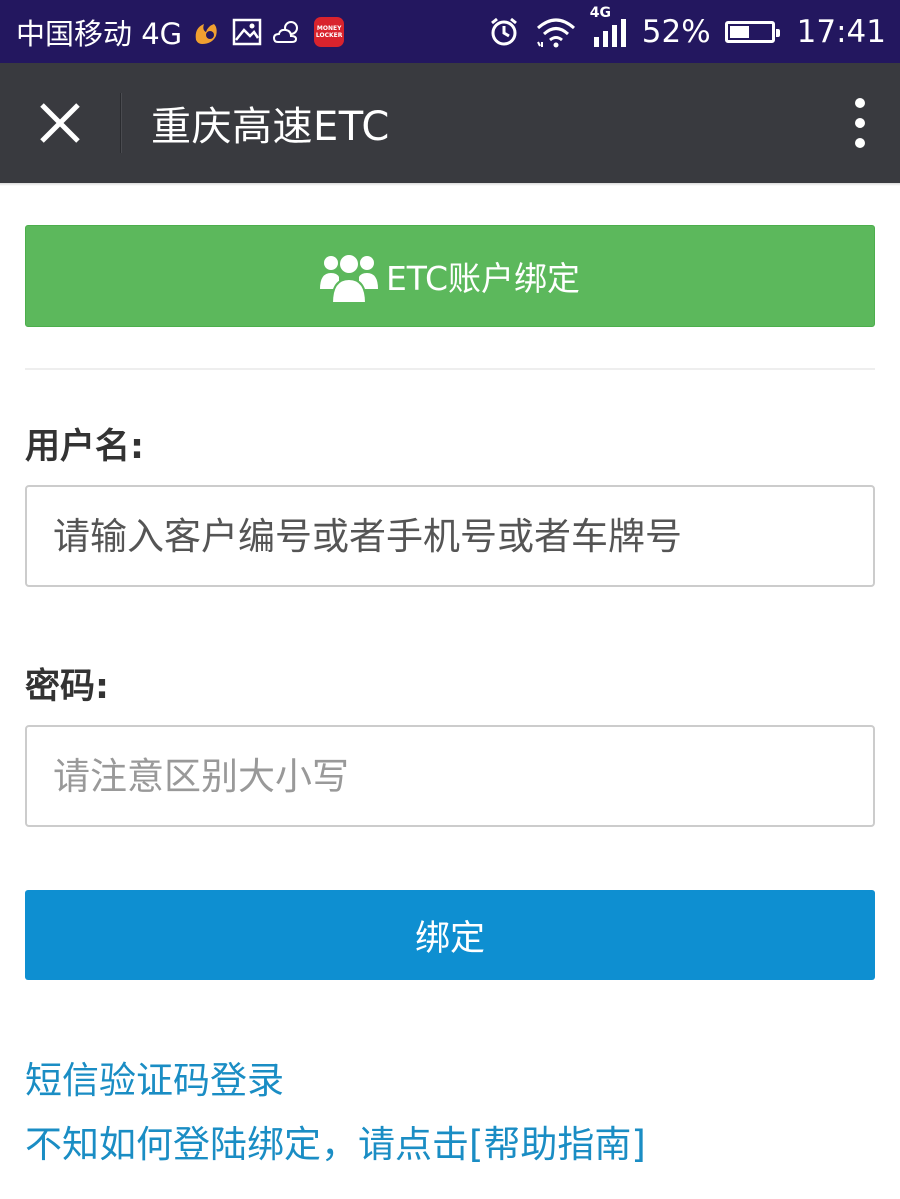  I want to click on username-input, so click(450, 536).